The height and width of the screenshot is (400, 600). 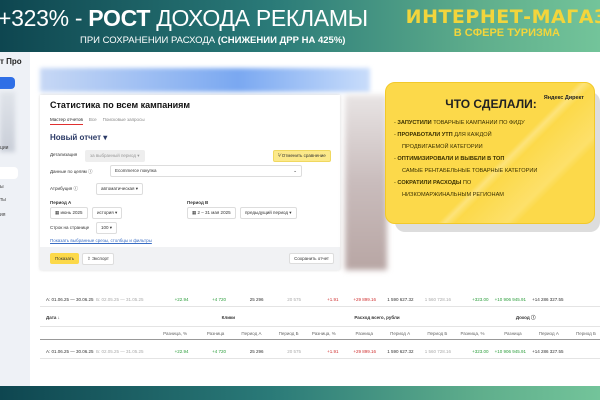 I want to click on period-a-date: ▦ июнь 2025, so click(x=69, y=213).